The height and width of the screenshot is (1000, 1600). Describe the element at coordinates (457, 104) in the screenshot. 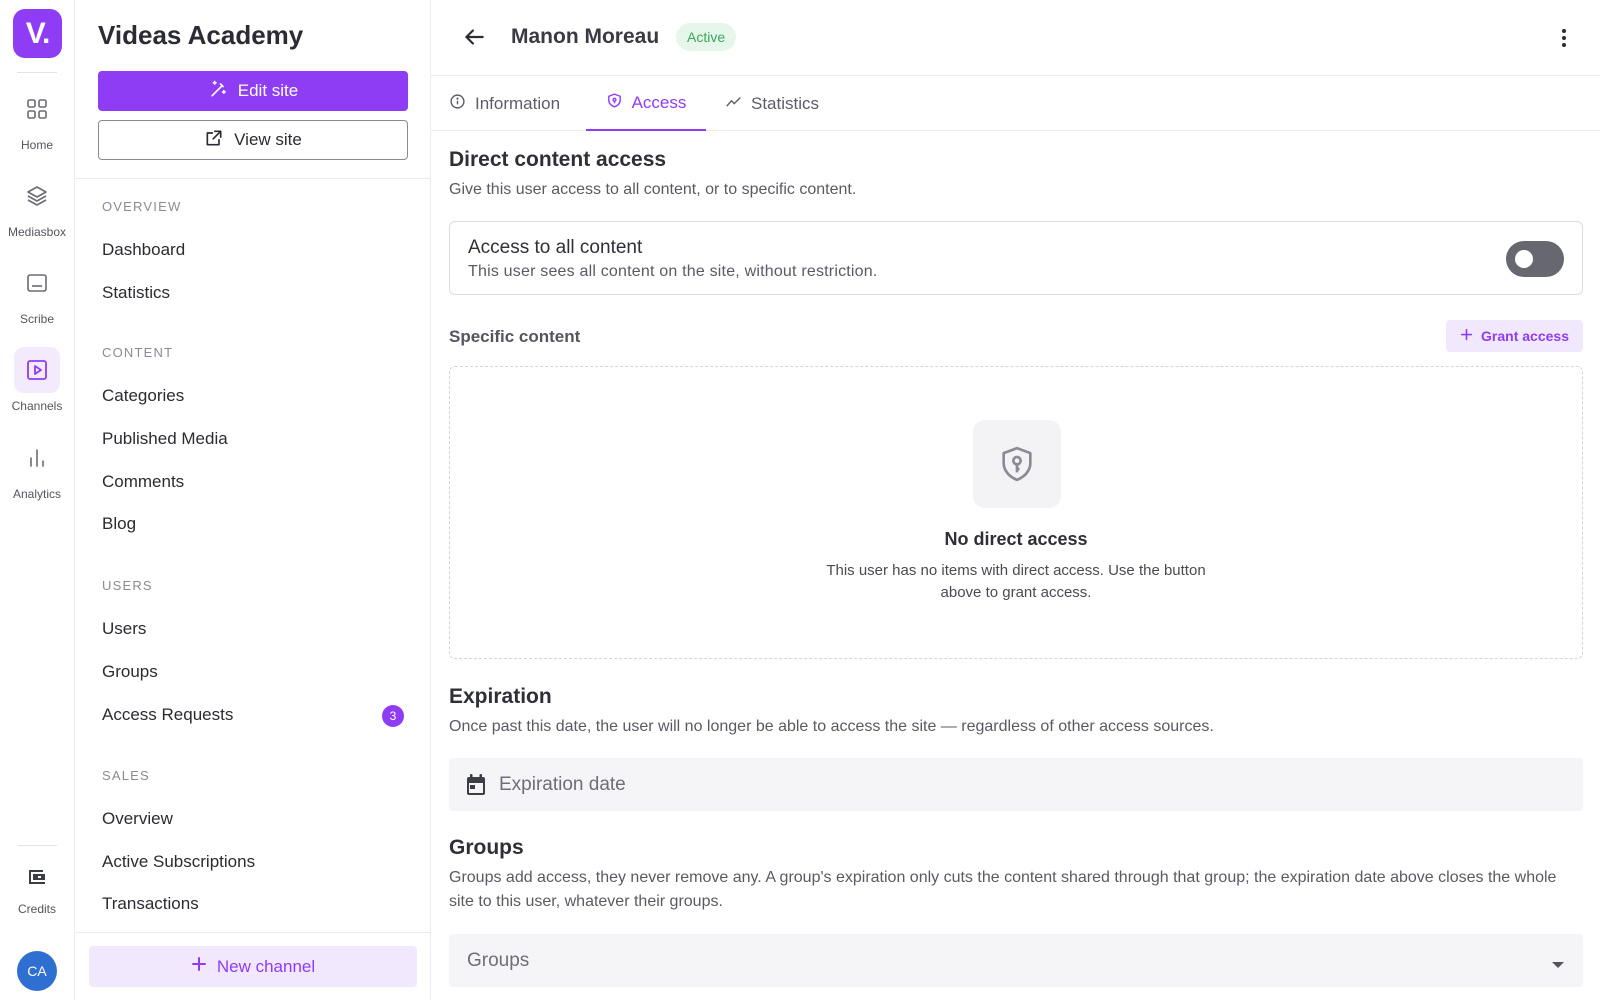

I see `info-icon` at that location.